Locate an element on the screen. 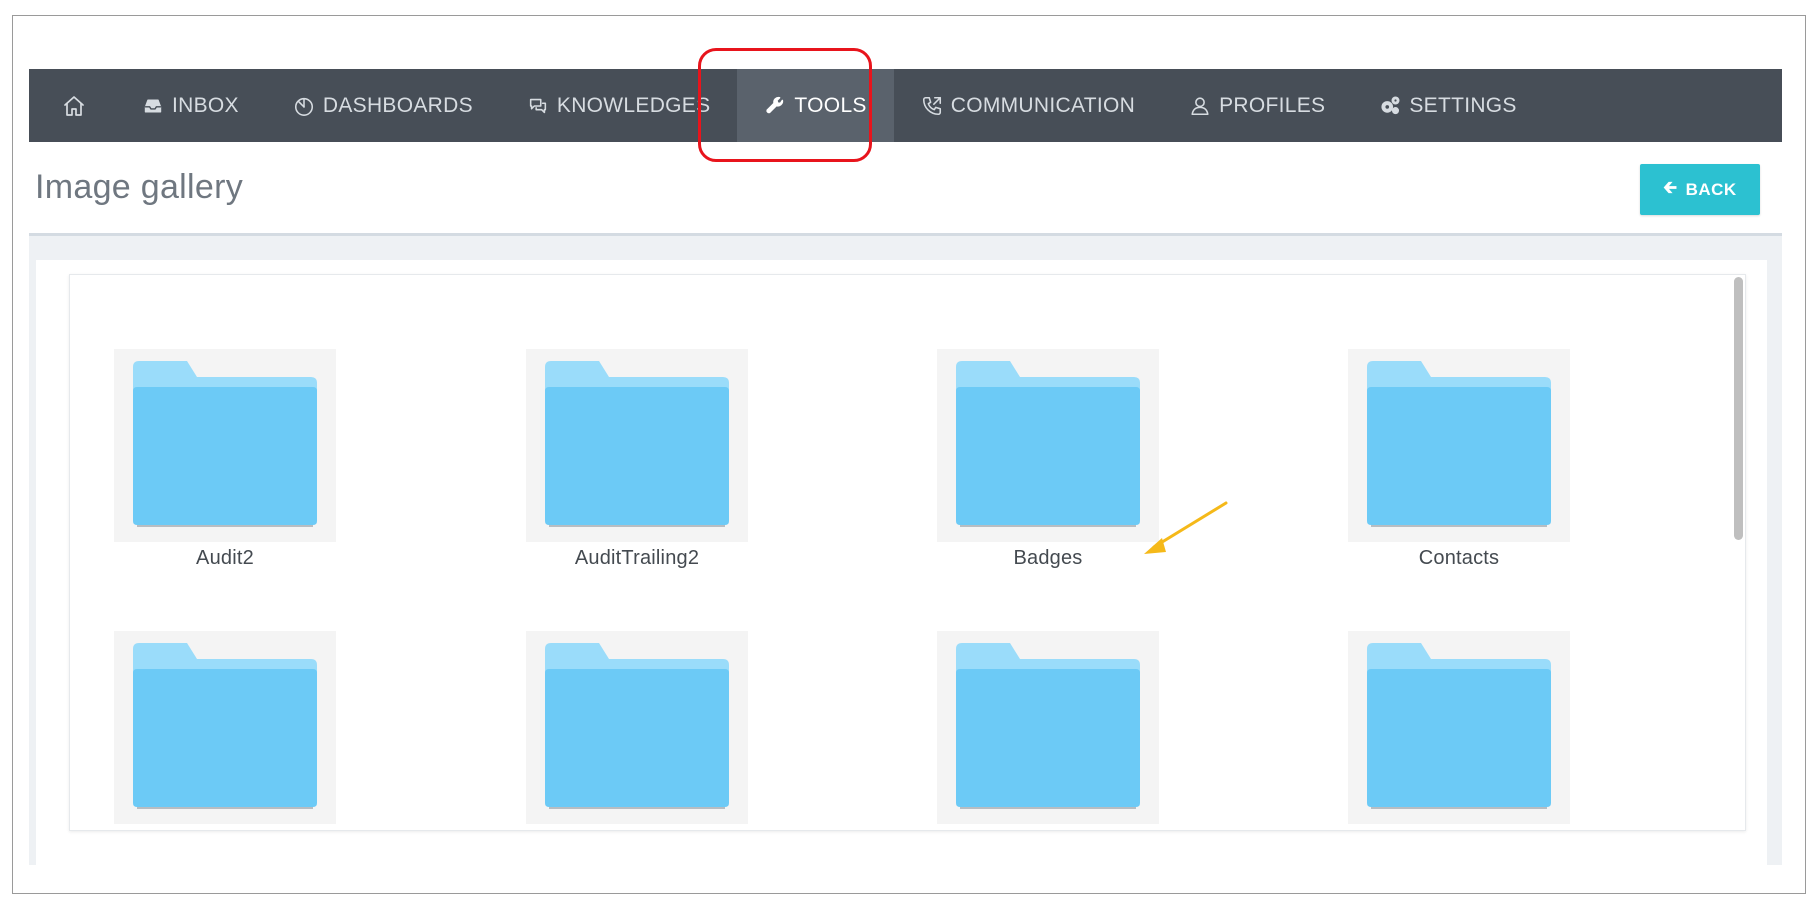 Image resolution: width=1815 pixels, height=904 pixels. back-button: 🡰 BACK is located at coordinates (1700, 189).